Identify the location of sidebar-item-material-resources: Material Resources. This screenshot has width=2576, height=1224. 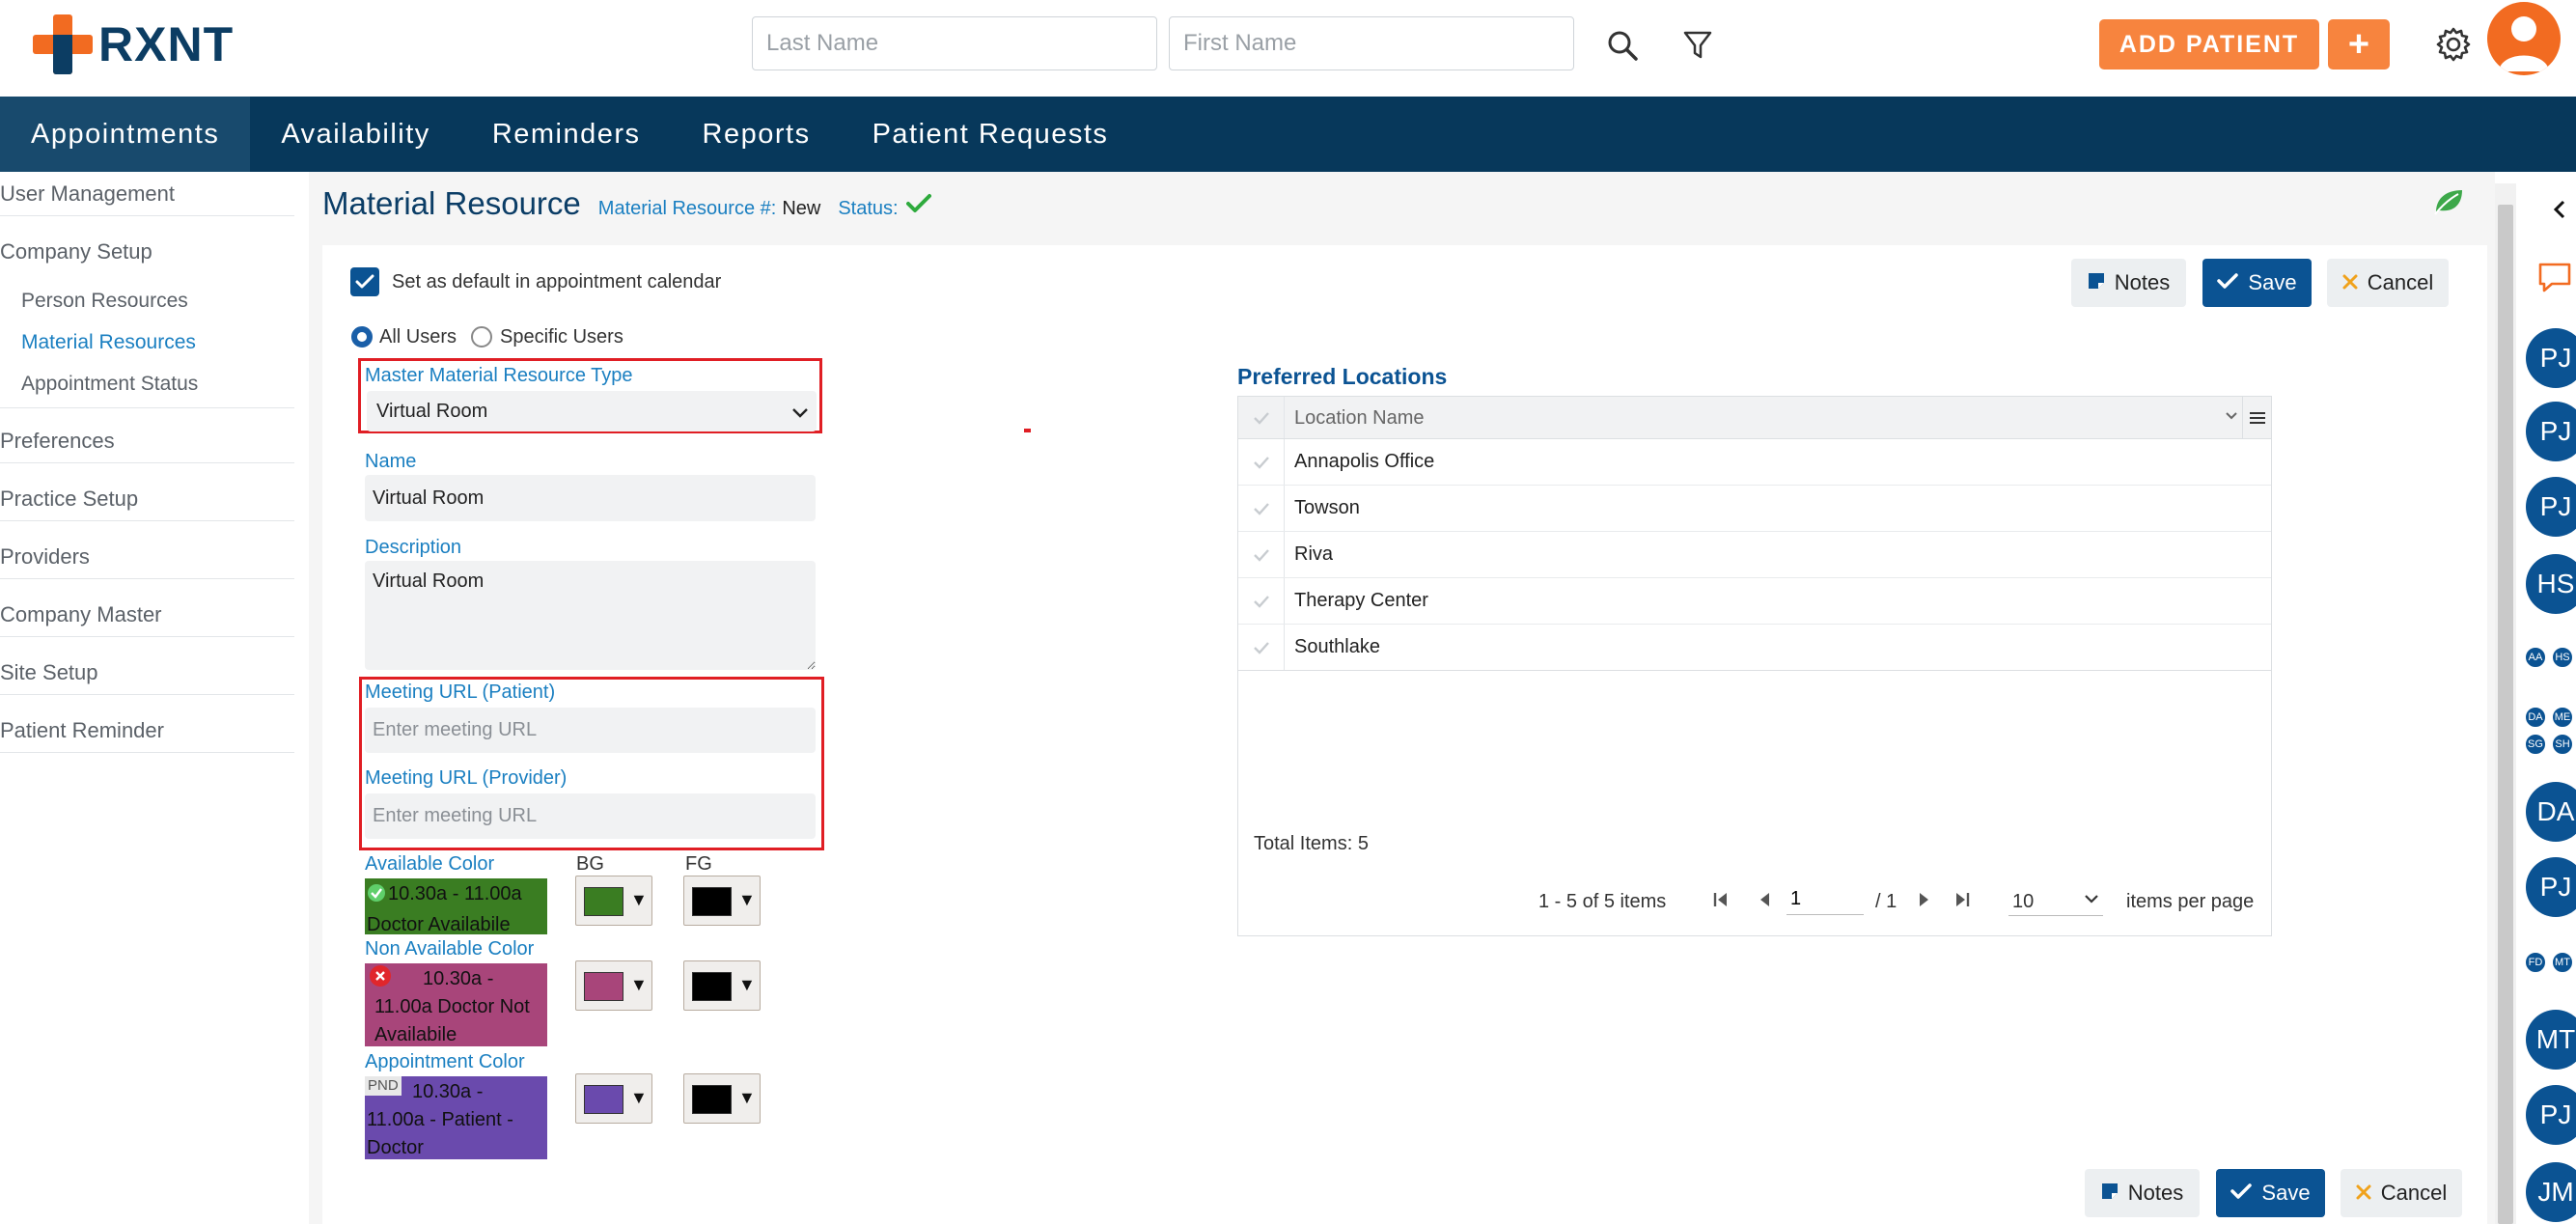
(108, 342).